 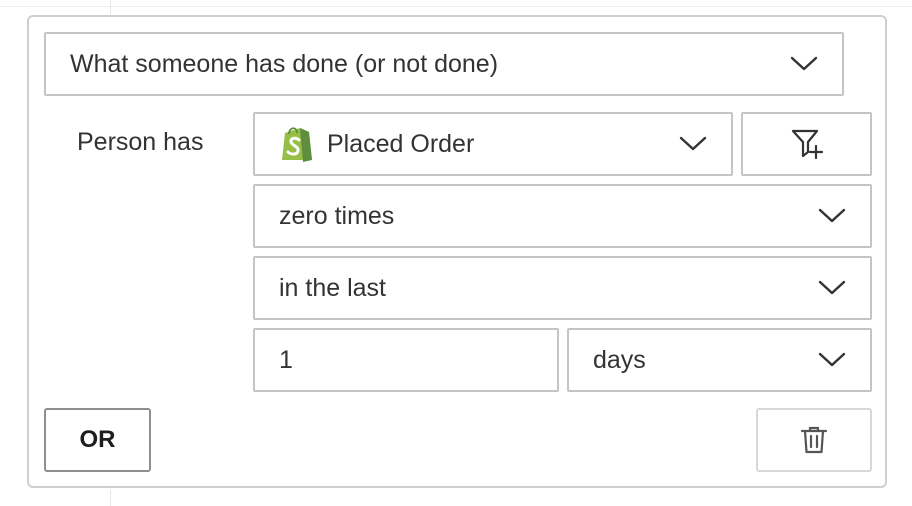 I want to click on or-button: OR, so click(x=97, y=440).